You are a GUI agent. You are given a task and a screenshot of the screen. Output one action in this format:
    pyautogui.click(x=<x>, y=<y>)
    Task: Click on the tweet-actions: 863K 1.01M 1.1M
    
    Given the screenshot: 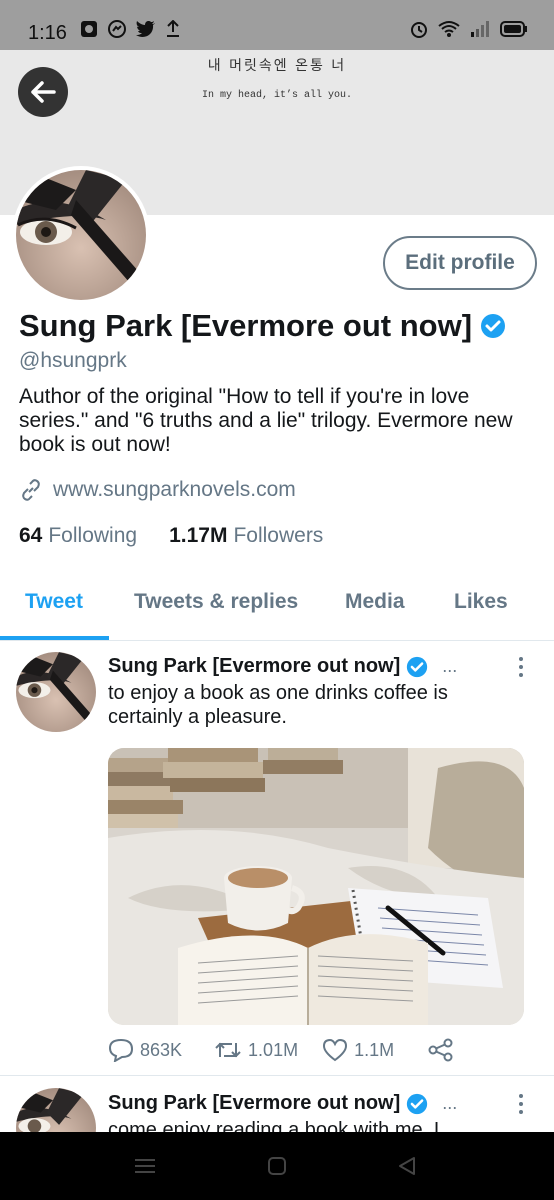 What is the action you would take?
    pyautogui.click(x=281, y=1050)
    